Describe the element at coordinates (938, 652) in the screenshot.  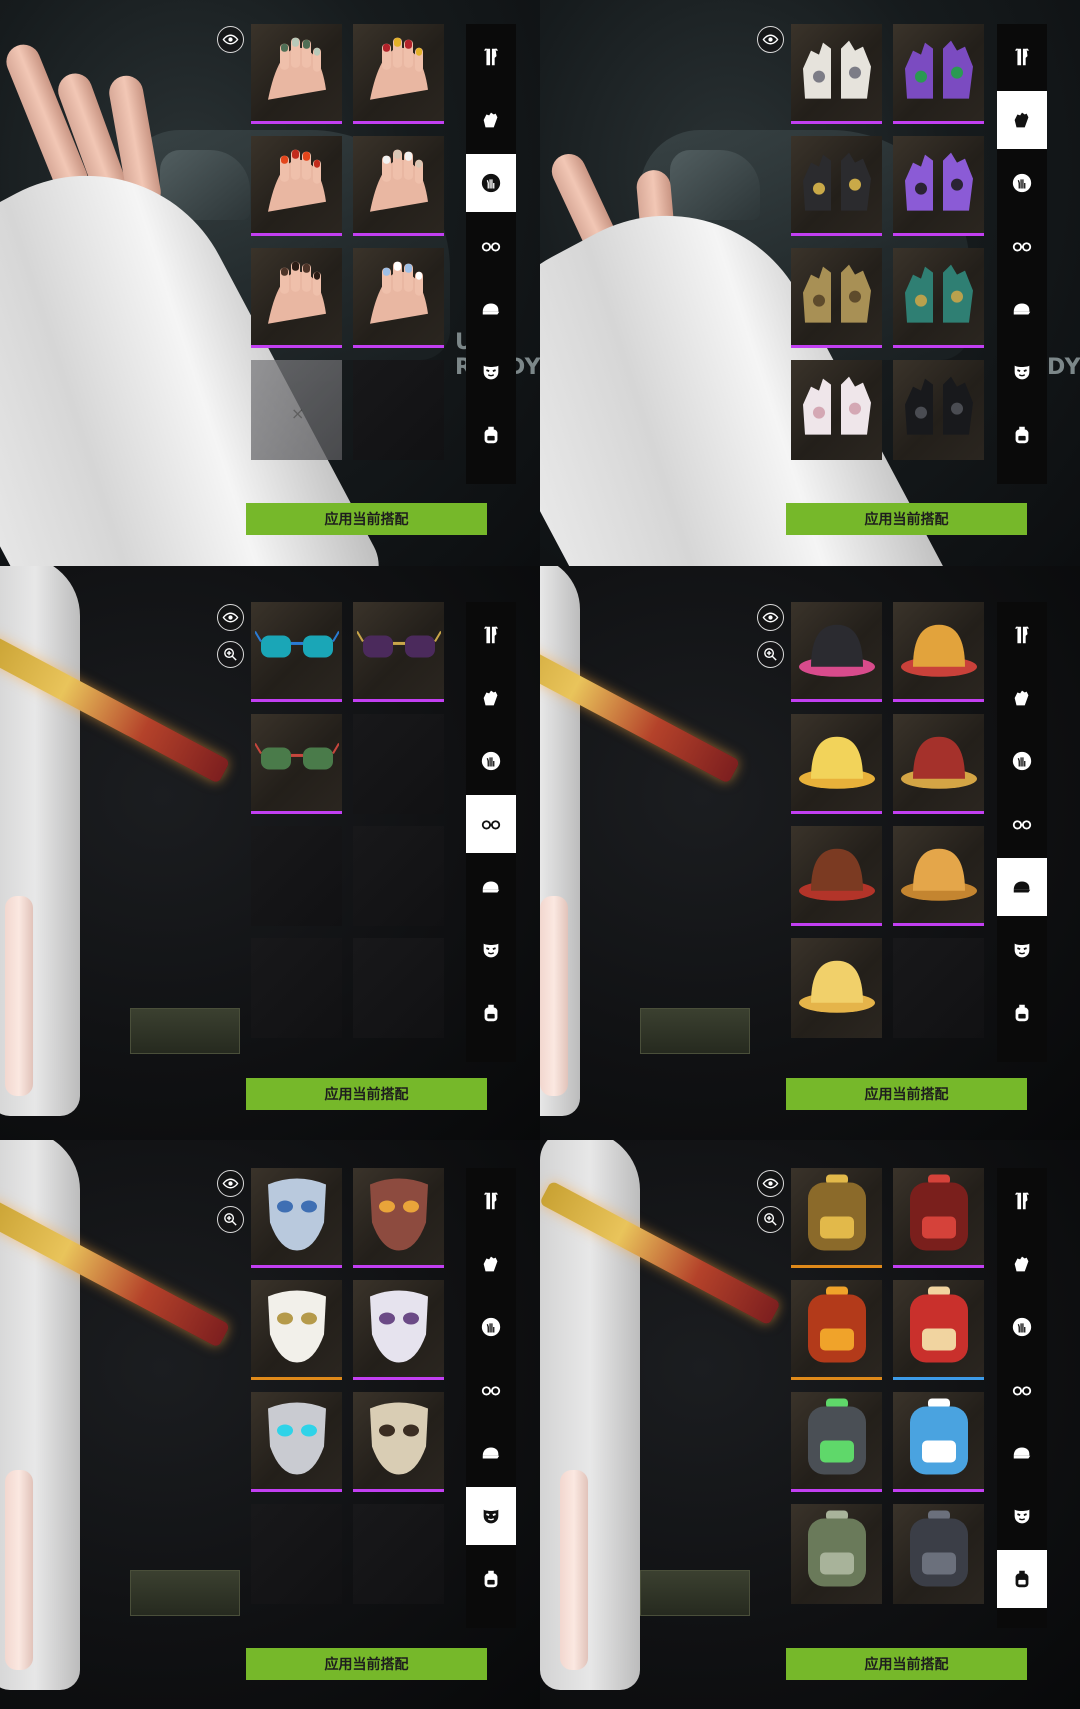
I see `item-slot-straw-hat` at that location.